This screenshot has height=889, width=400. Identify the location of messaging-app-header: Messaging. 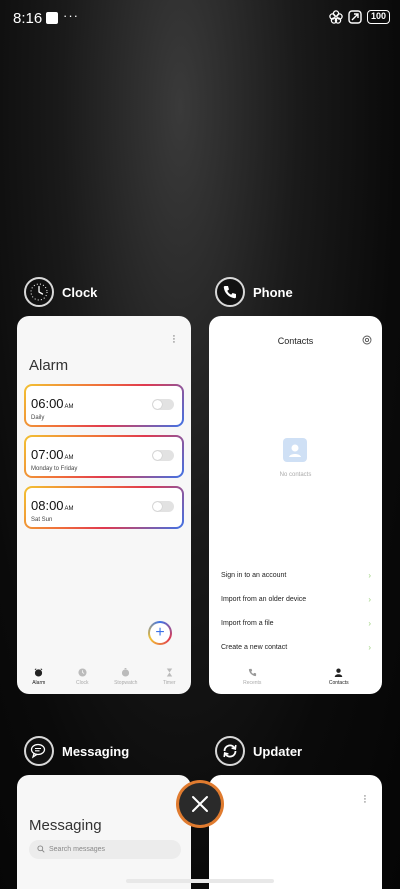
(76, 751).